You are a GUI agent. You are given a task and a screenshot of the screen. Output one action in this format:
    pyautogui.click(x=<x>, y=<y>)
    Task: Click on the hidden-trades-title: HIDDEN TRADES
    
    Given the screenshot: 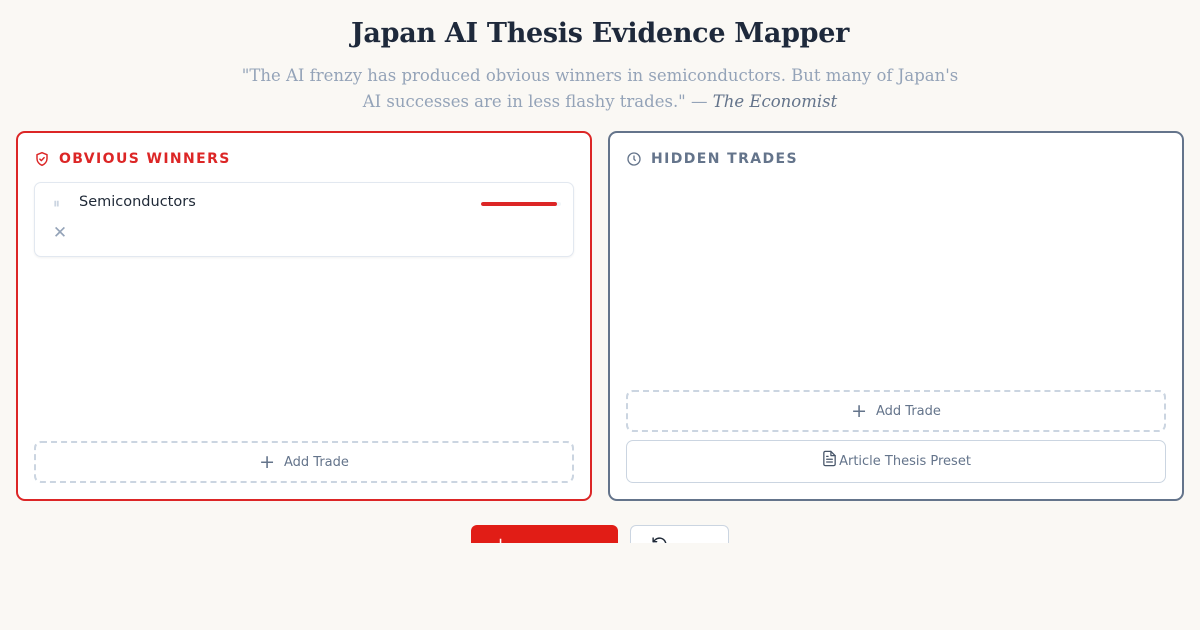 What is the action you would take?
    pyautogui.click(x=724, y=159)
    